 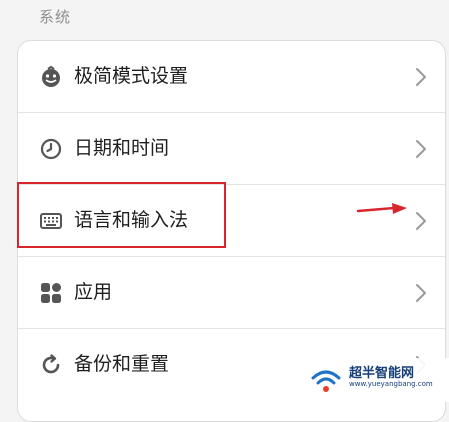 What do you see at coordinates (51, 149) in the screenshot?
I see `clock-icon` at bounding box center [51, 149].